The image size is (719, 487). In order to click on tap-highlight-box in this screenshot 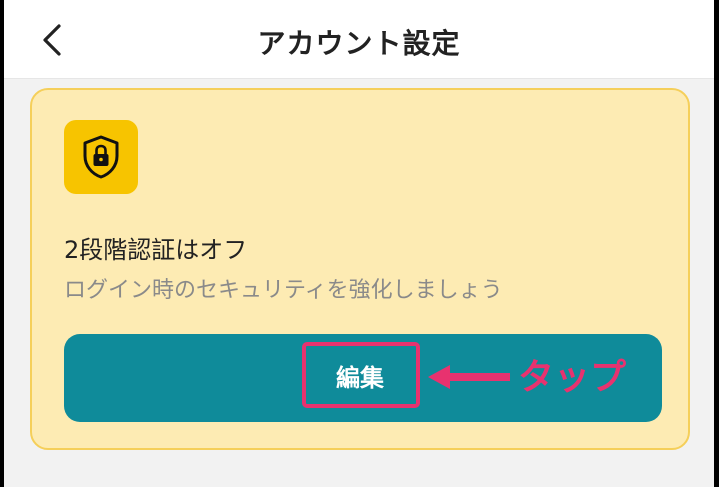, I will do `click(361, 375)`.